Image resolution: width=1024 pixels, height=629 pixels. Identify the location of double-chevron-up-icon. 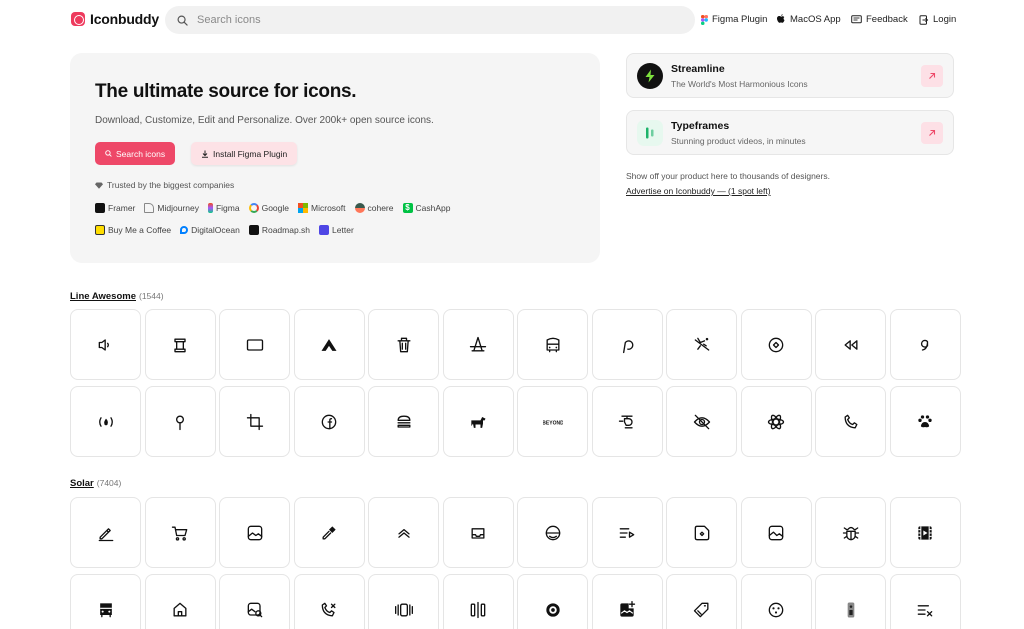
(403, 533).